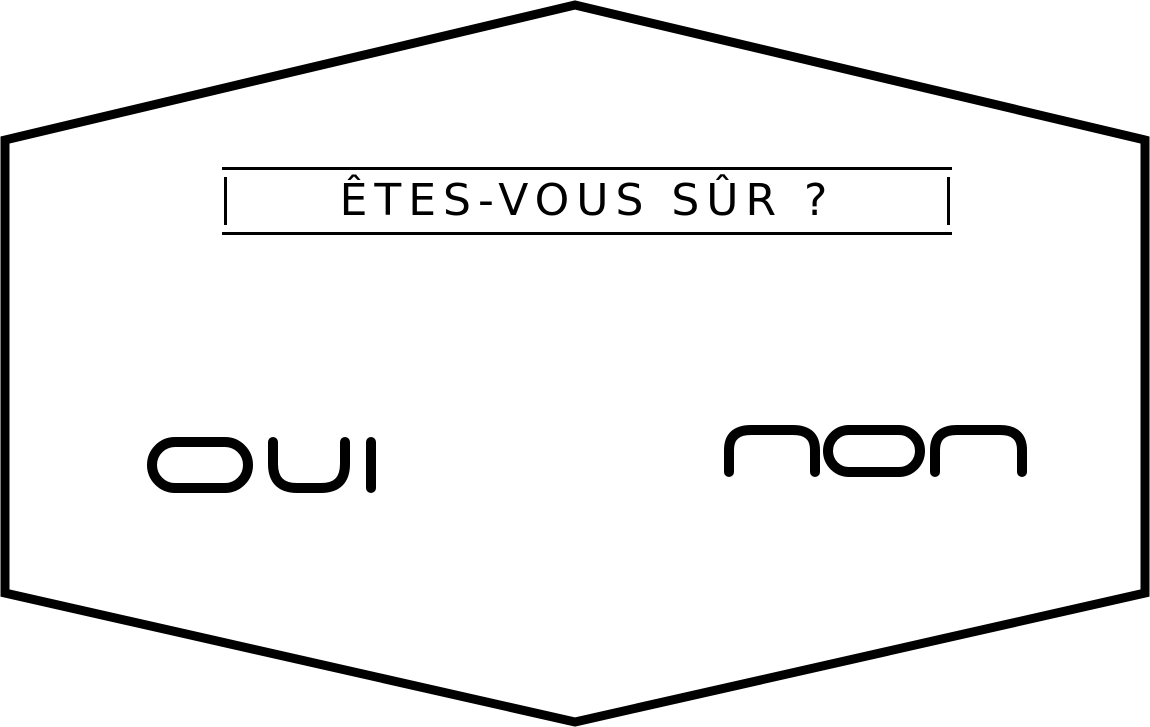  I want to click on yes-glyphs, so click(261, 465).